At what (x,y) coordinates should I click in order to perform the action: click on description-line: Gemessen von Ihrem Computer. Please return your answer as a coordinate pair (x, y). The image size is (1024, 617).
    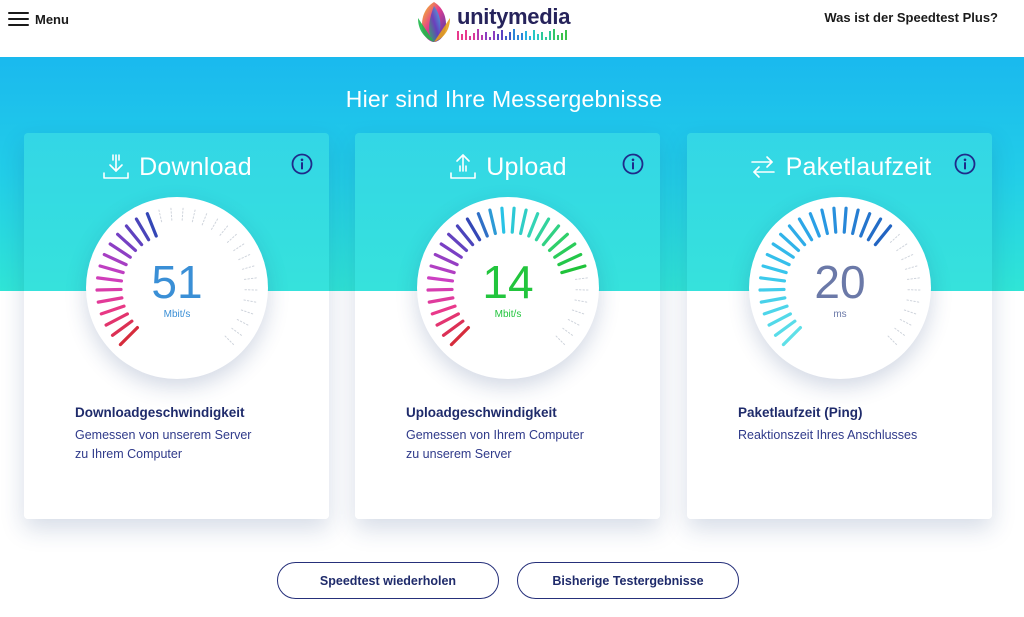
    Looking at the image, I should click on (495, 435).